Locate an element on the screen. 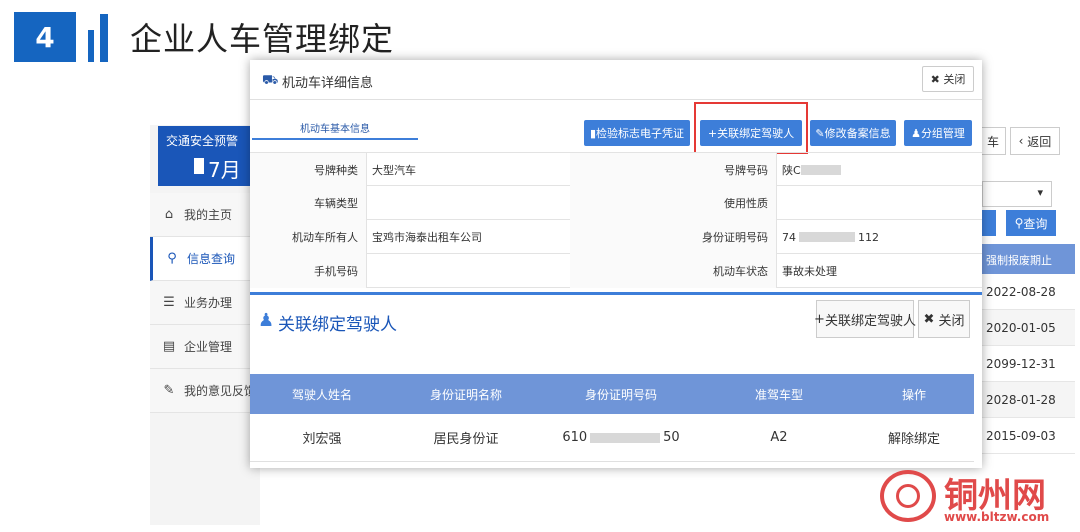  home-icon: ⌂ is located at coordinates (169, 214).